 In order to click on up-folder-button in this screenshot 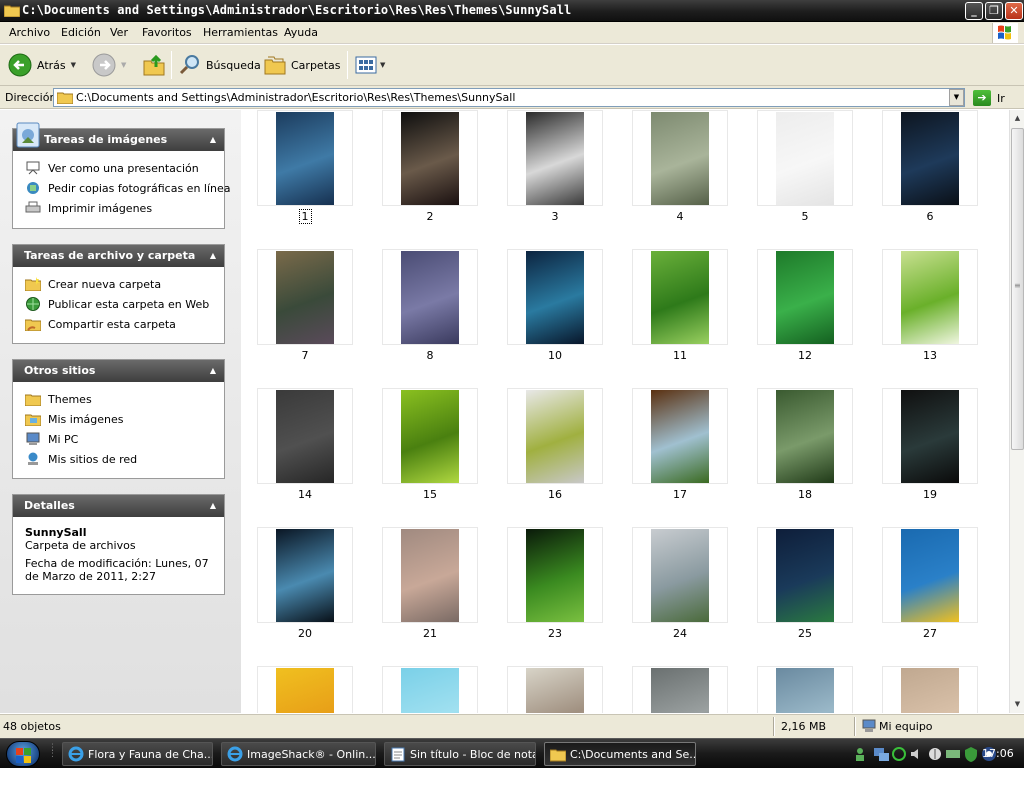, I will do `click(154, 65)`.